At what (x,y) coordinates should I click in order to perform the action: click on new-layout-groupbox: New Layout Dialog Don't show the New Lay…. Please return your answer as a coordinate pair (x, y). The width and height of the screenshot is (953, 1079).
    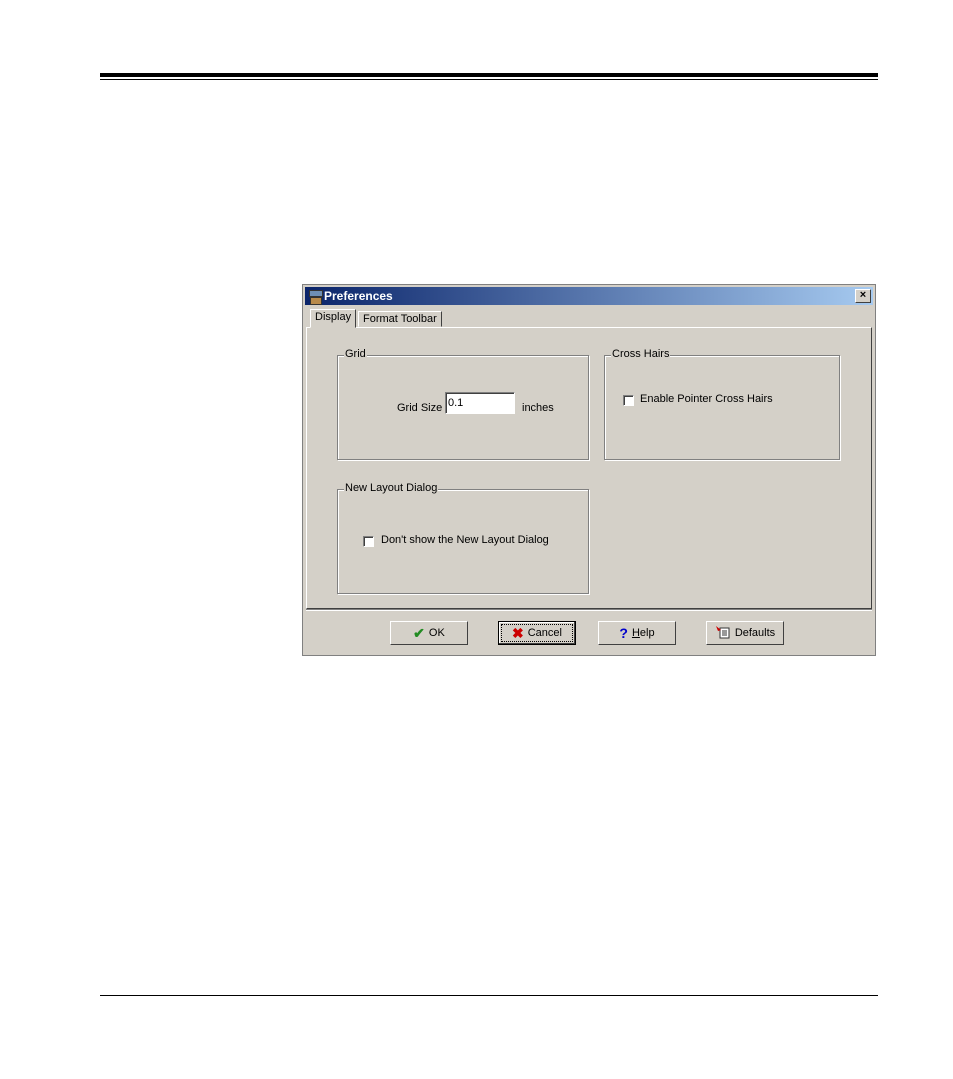
    Looking at the image, I should click on (463, 538).